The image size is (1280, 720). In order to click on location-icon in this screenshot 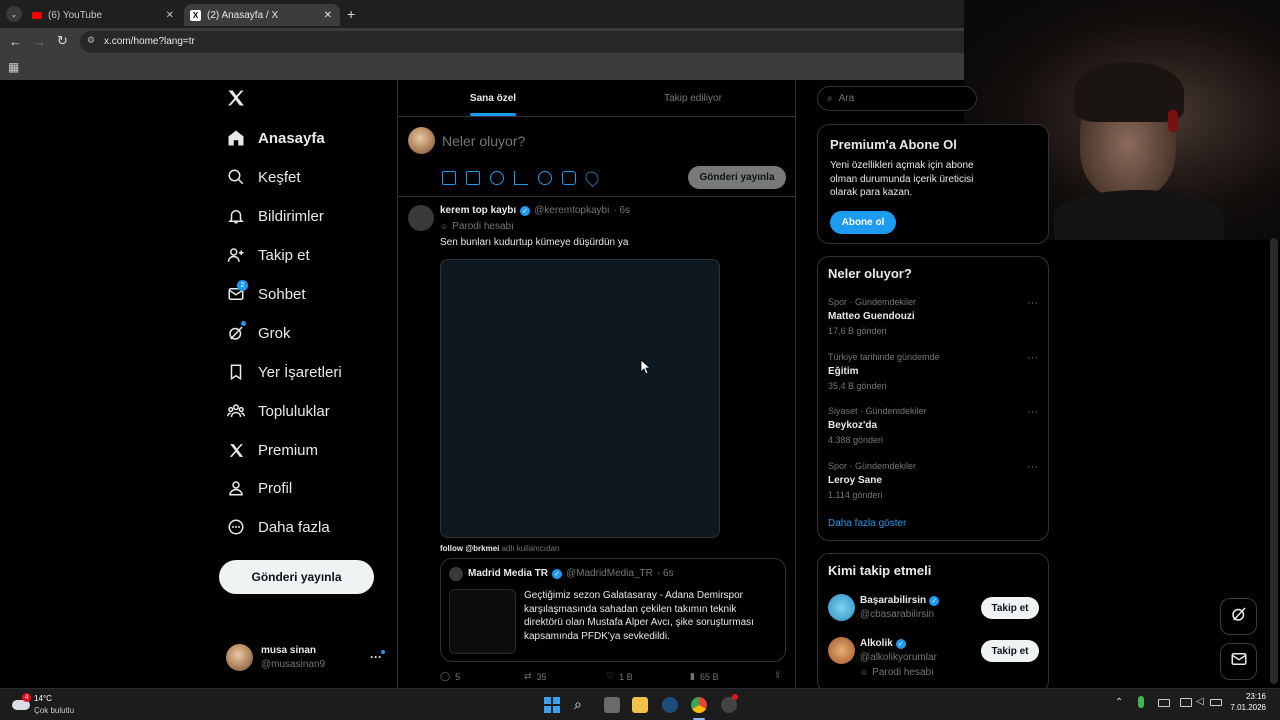, I will do `click(592, 178)`.